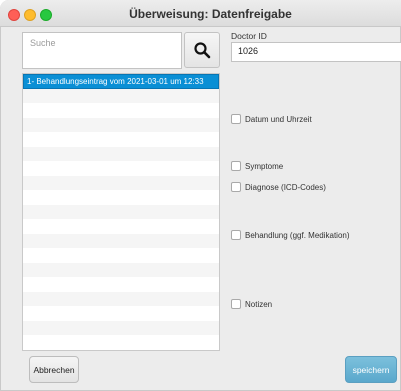 This screenshot has width=401, height=391. I want to click on window-title: Überweisung: Datenfreigabe, so click(210, 14).